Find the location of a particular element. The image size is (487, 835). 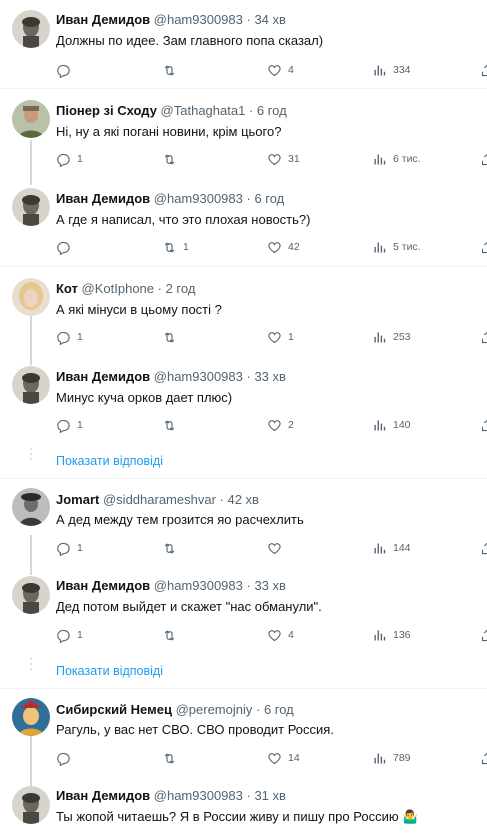

author-name: Піонер зі Сходу is located at coordinates (106, 110).